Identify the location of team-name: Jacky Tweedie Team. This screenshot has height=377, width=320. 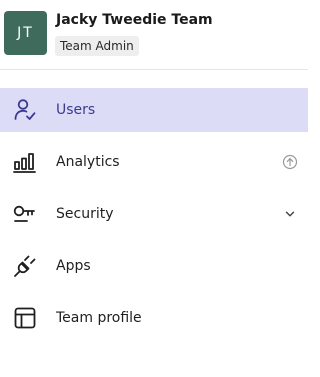
(134, 20).